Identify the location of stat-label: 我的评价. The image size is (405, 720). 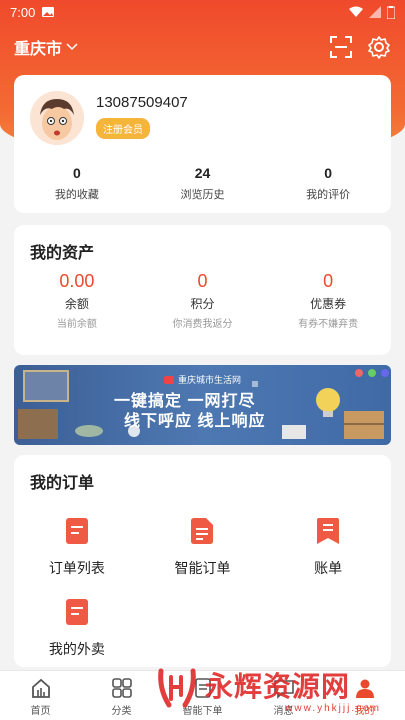
(328, 195).